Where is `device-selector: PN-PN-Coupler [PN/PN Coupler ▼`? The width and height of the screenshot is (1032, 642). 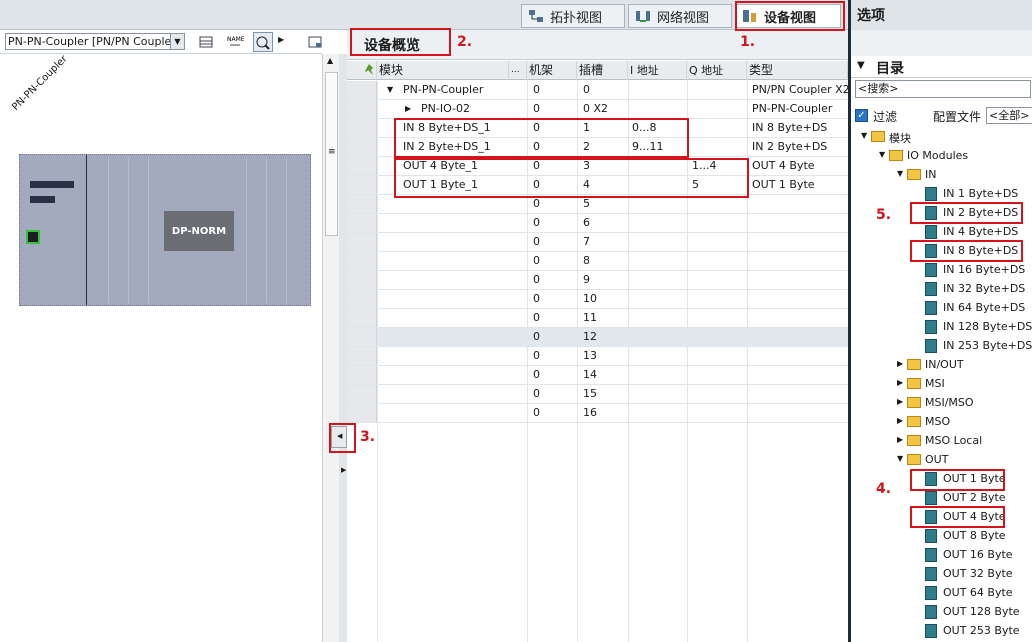 device-selector: PN-PN-Coupler [PN/PN Coupler ▼ is located at coordinates (95, 41).